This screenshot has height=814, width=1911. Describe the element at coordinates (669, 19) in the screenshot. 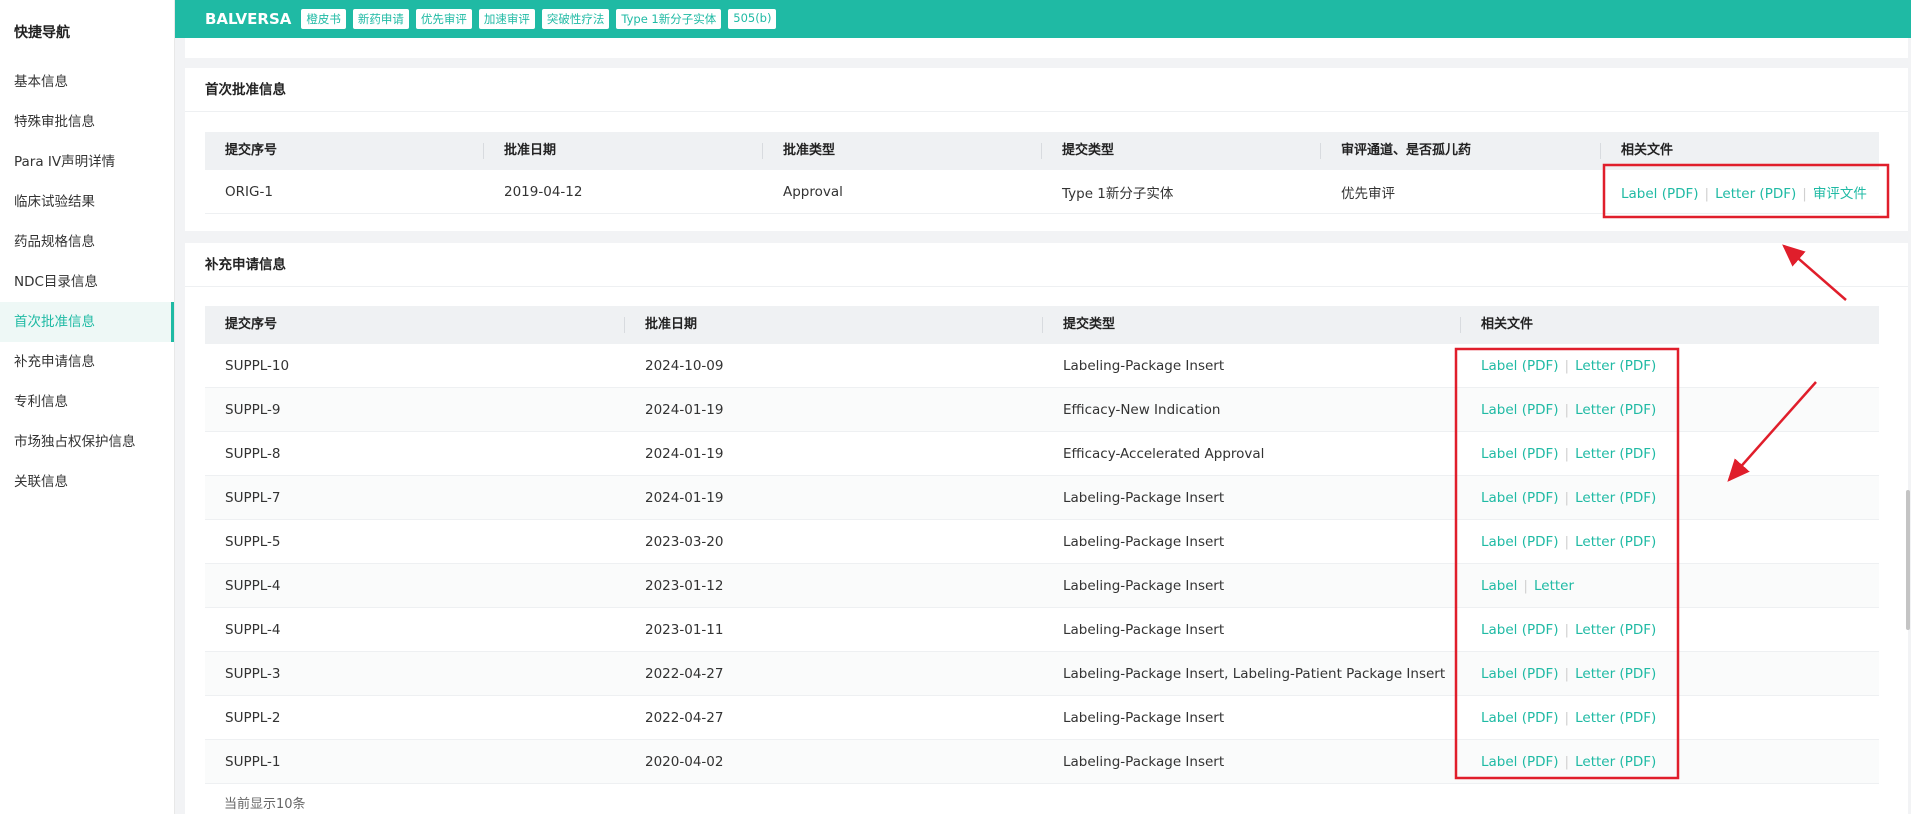

I see `category-tag: Type 1新分子实体` at that location.